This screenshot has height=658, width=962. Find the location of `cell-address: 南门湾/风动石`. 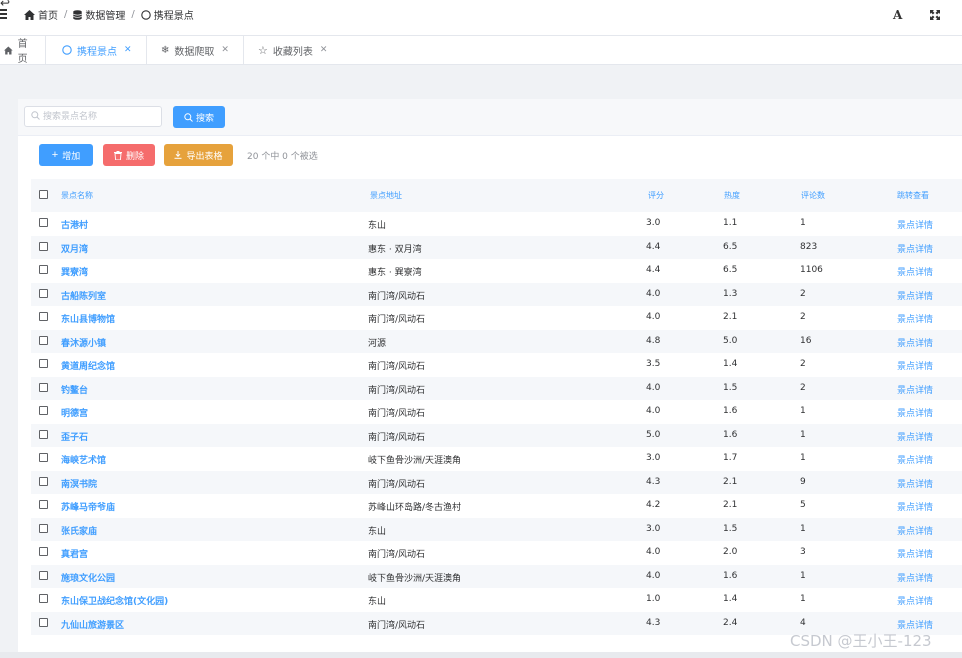

cell-address: 南门湾/风动石 is located at coordinates (397, 414).